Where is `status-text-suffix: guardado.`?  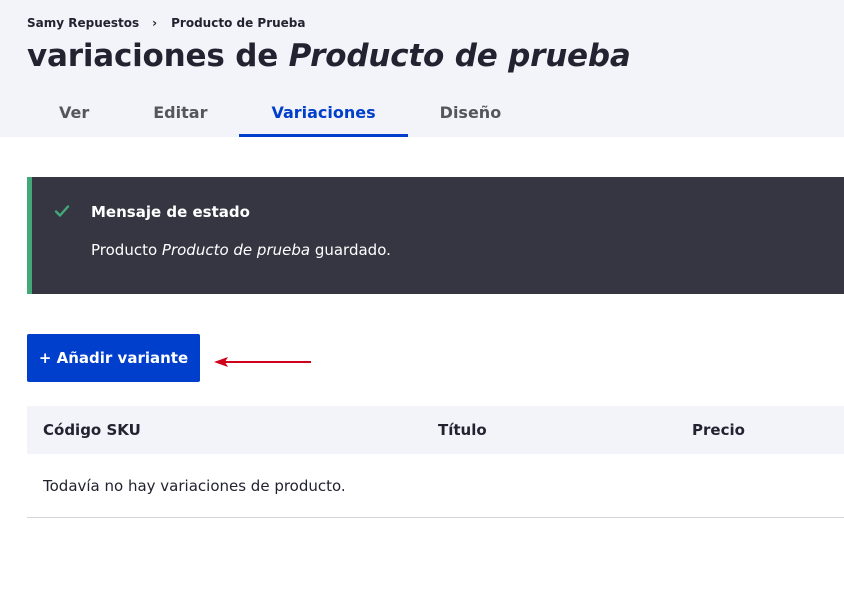
status-text-suffix: guardado. is located at coordinates (350, 250).